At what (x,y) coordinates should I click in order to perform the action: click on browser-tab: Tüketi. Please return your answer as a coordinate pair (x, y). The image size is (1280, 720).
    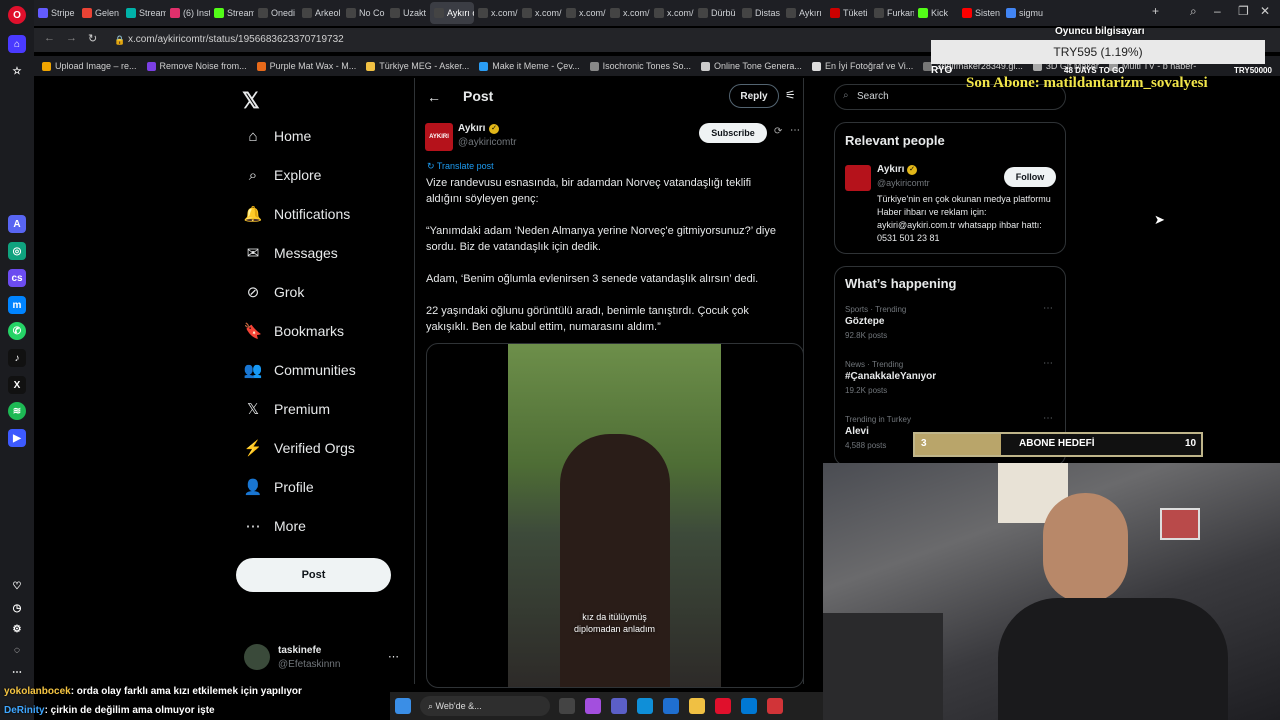
    Looking at the image, I should click on (848, 13).